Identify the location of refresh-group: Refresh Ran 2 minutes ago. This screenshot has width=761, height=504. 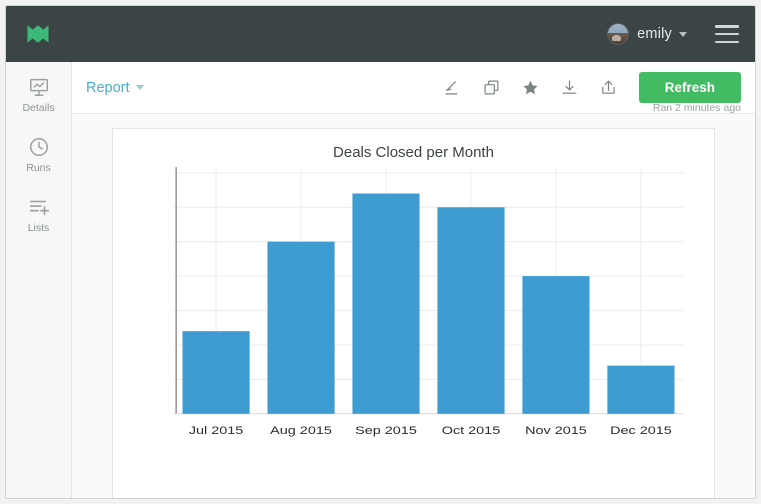
(689, 93).